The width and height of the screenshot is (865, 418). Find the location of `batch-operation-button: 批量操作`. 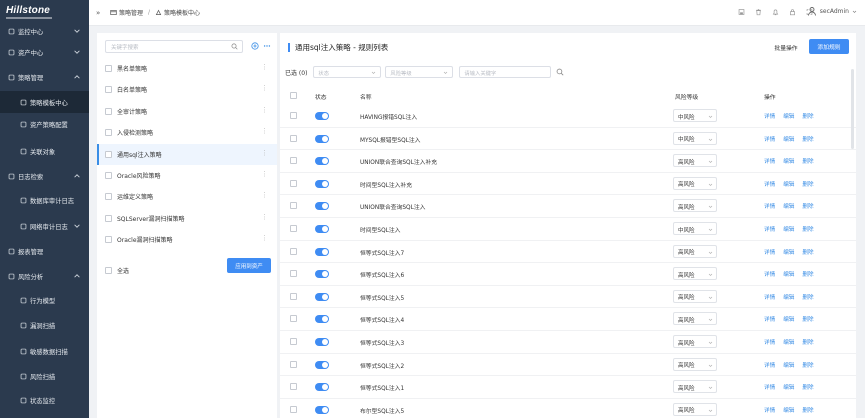

batch-operation-button: 批量操作 is located at coordinates (786, 47).